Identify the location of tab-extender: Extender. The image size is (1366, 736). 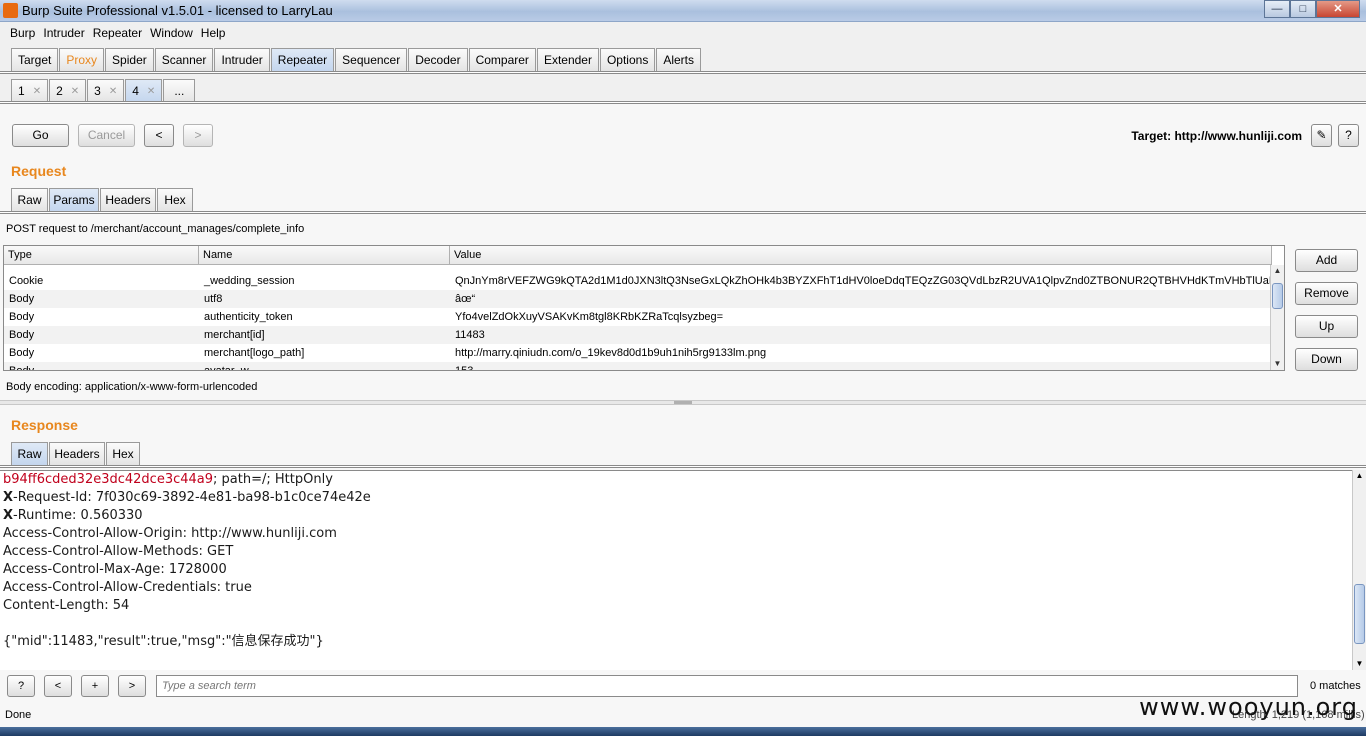
(567, 59).